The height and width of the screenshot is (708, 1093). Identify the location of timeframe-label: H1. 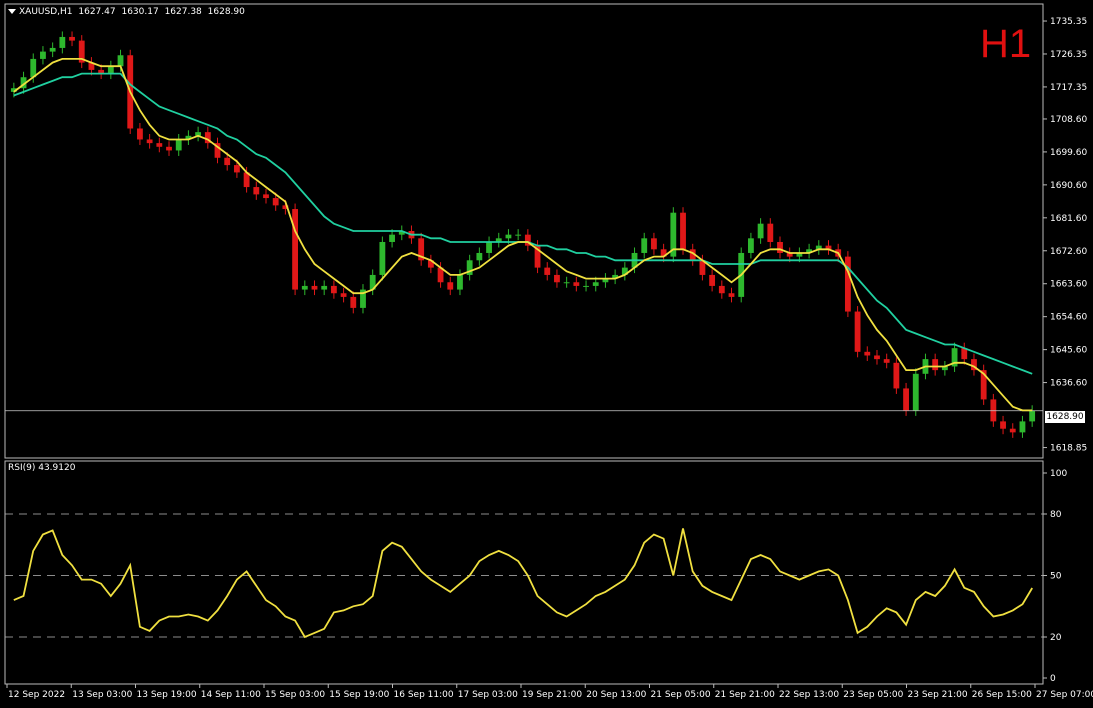
(1006, 44).